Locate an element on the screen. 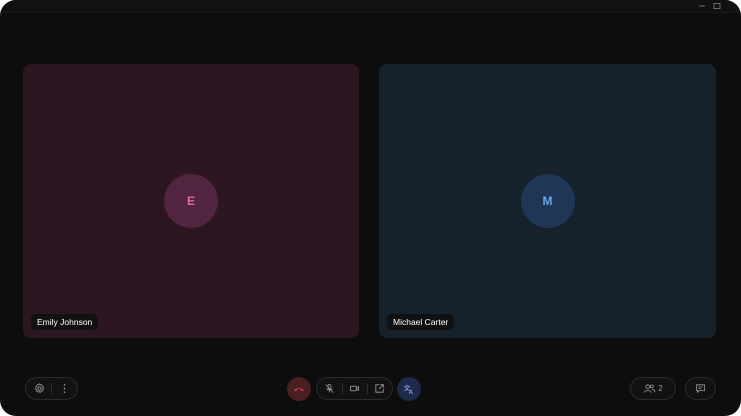 The image size is (741, 416). avatar-initial: E is located at coordinates (190, 201).